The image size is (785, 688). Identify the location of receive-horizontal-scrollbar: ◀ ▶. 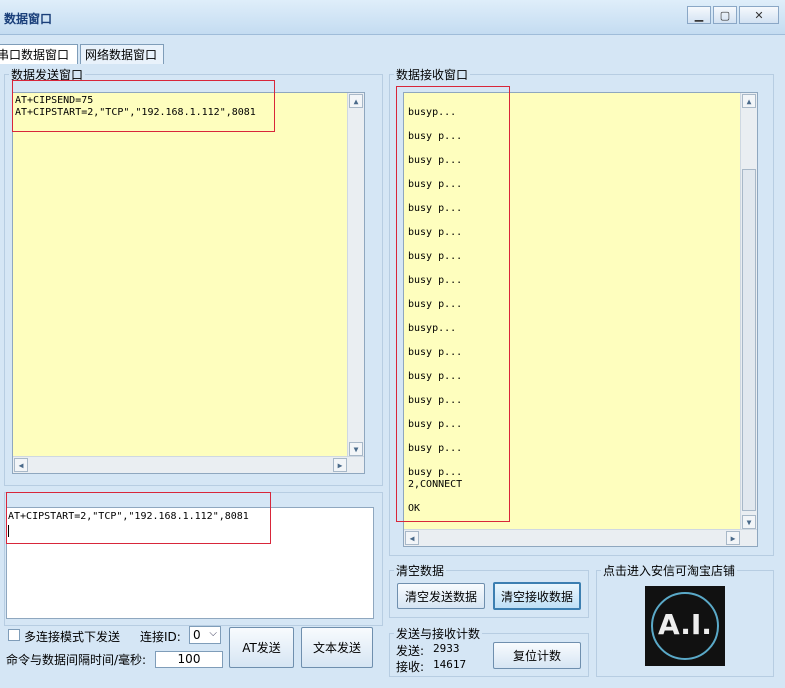
(580, 537).